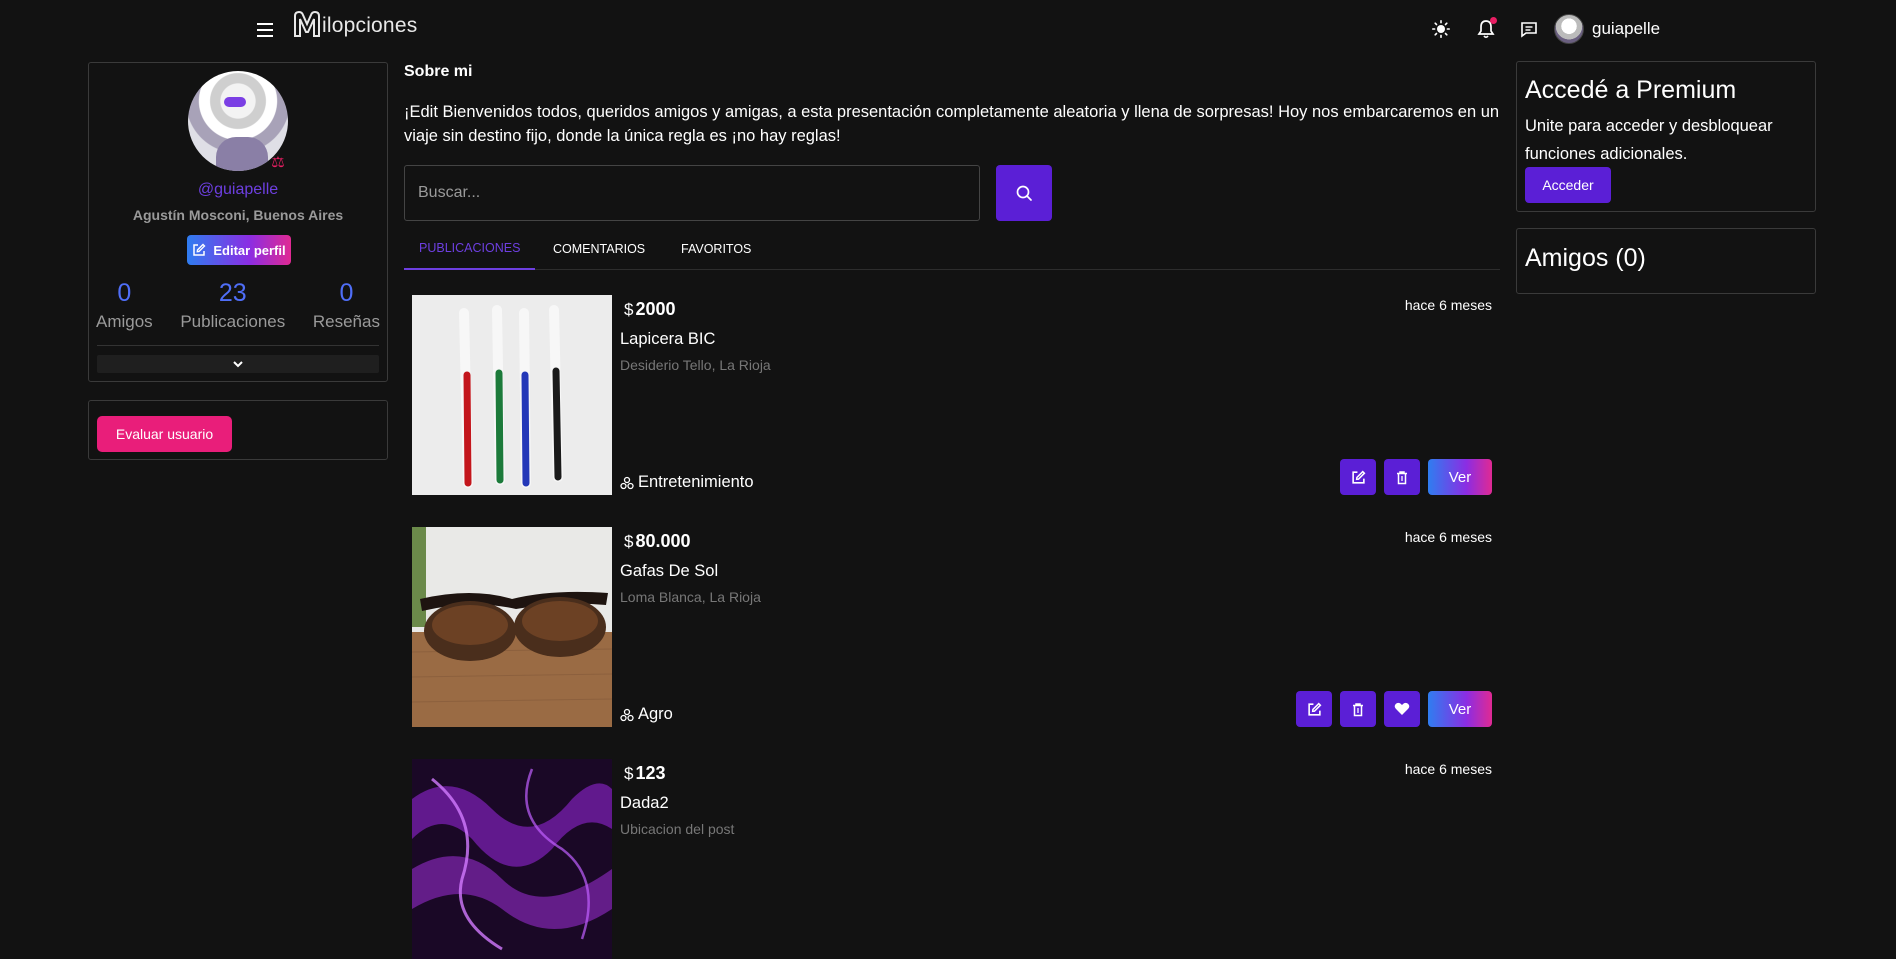 This screenshot has width=1896, height=959. Describe the element at coordinates (438, 71) in the screenshot. I see `about-title: Sobre mi` at that location.